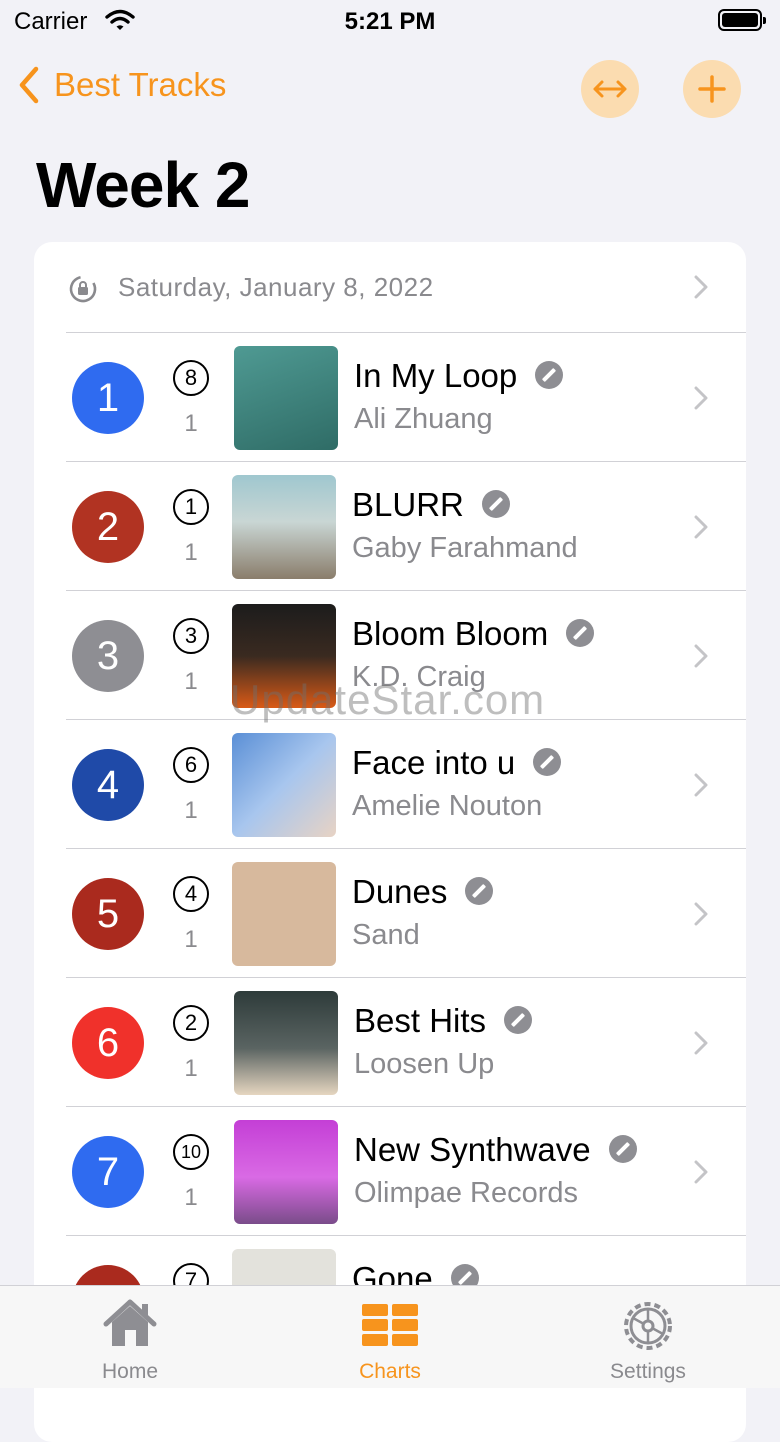  Describe the element at coordinates (130, 1371) in the screenshot. I see `tab-home-label: Home` at that location.